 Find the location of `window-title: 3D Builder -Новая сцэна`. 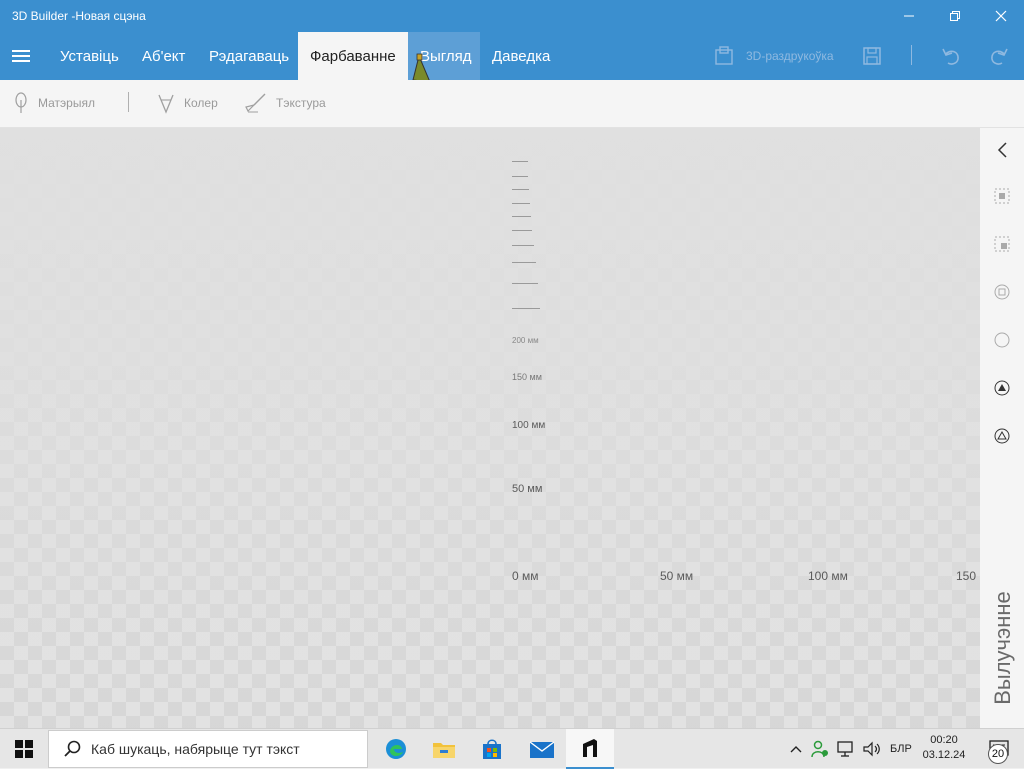

window-title: 3D Builder -Новая сцэна is located at coordinates (79, 16).